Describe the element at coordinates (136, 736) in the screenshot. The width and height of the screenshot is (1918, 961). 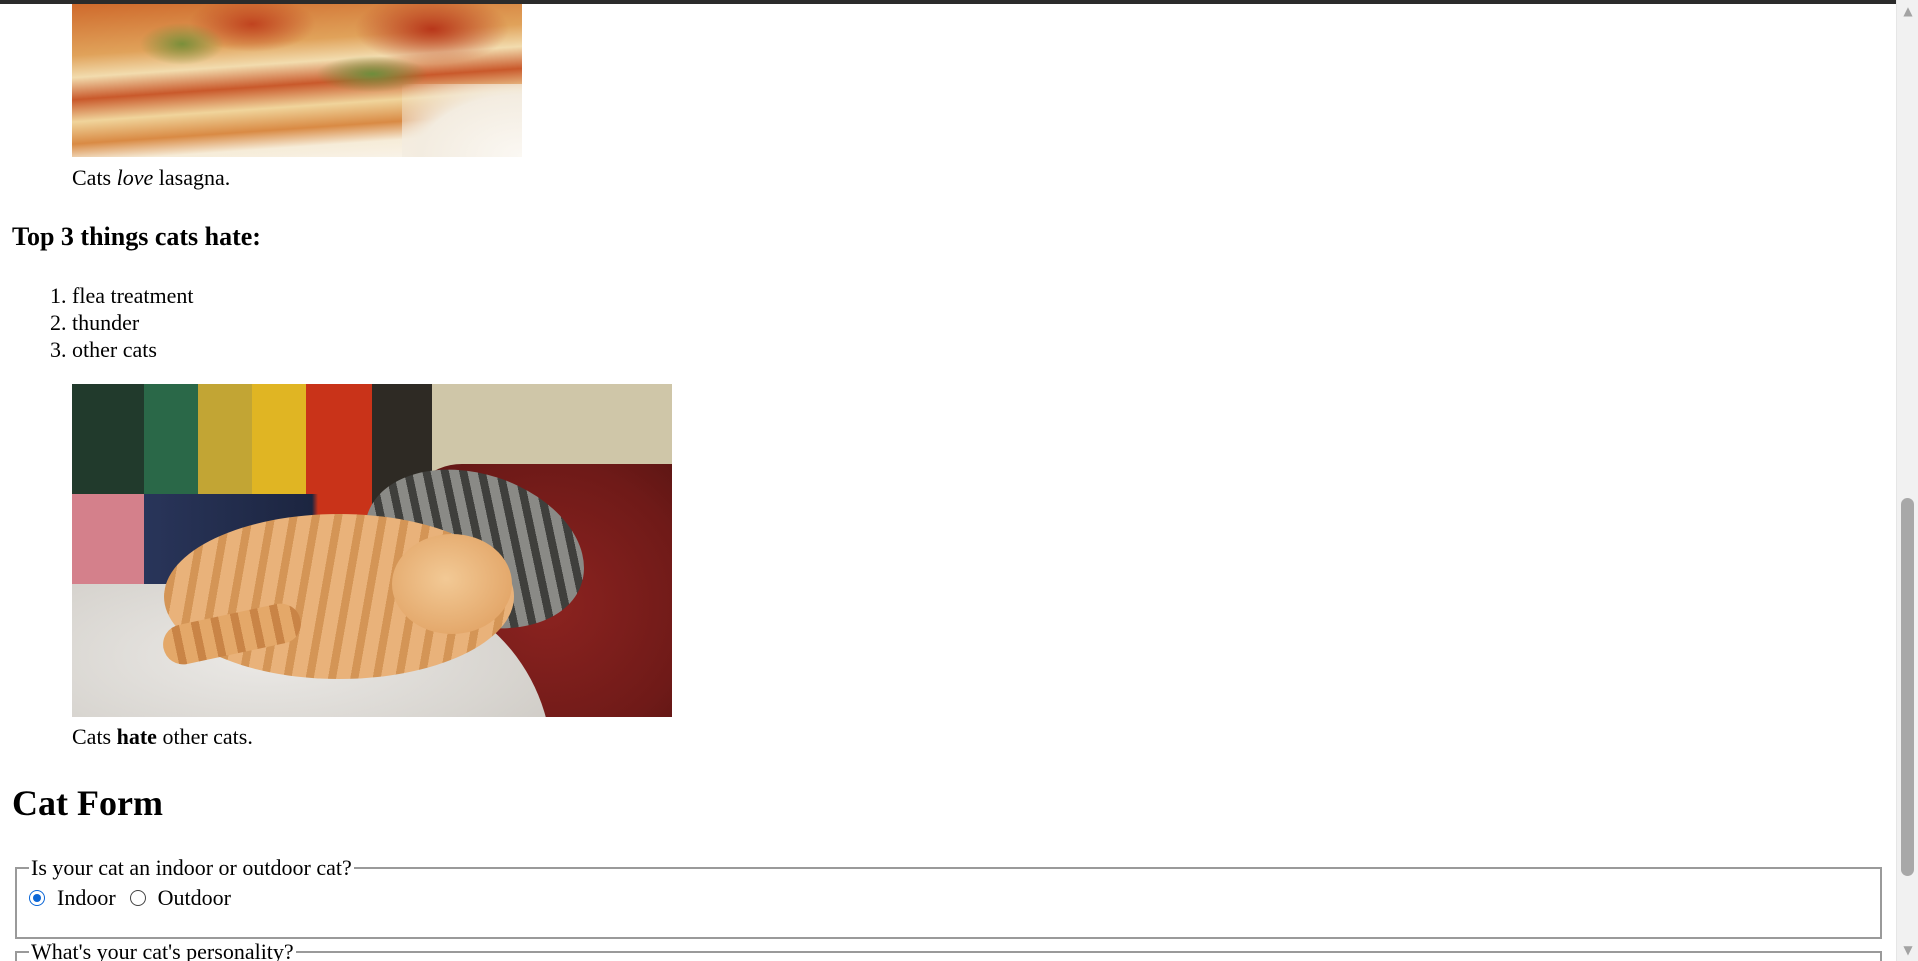
I see `kittens-caption-strong: hate` at that location.